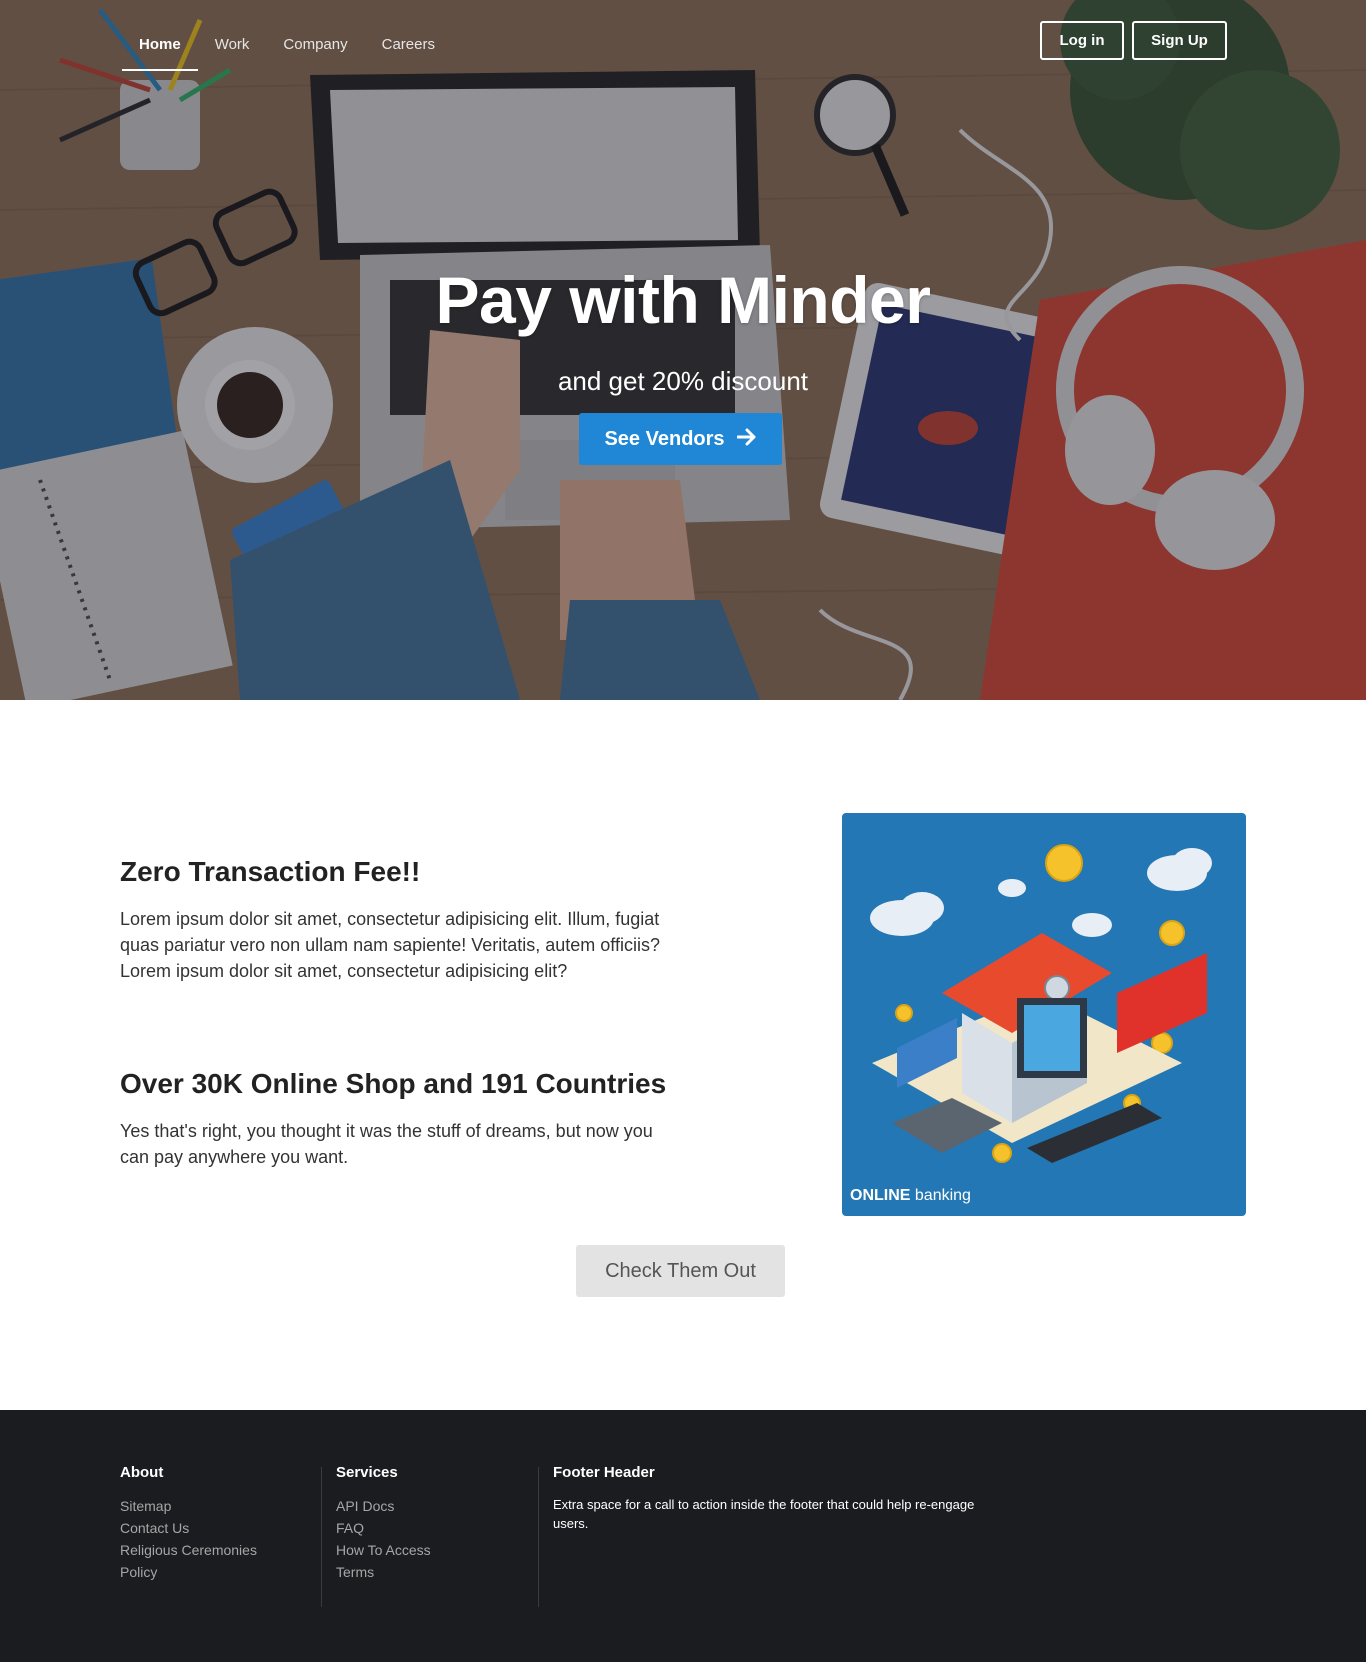 The width and height of the screenshot is (1366, 1662). I want to click on caption-rest: banking, so click(940, 1195).